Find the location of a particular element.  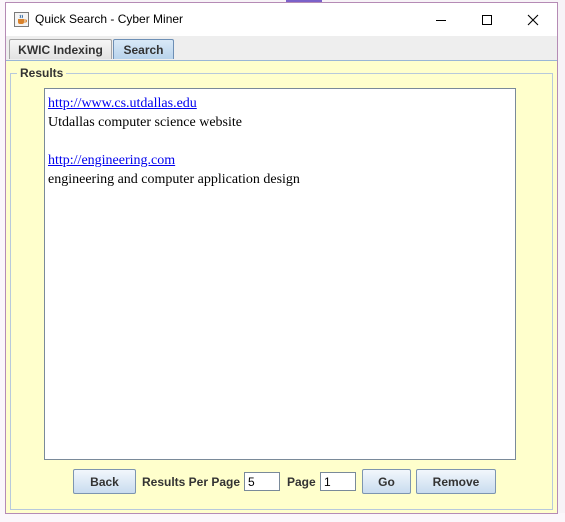

result-description: Utdallas computer science website is located at coordinates (145, 122).